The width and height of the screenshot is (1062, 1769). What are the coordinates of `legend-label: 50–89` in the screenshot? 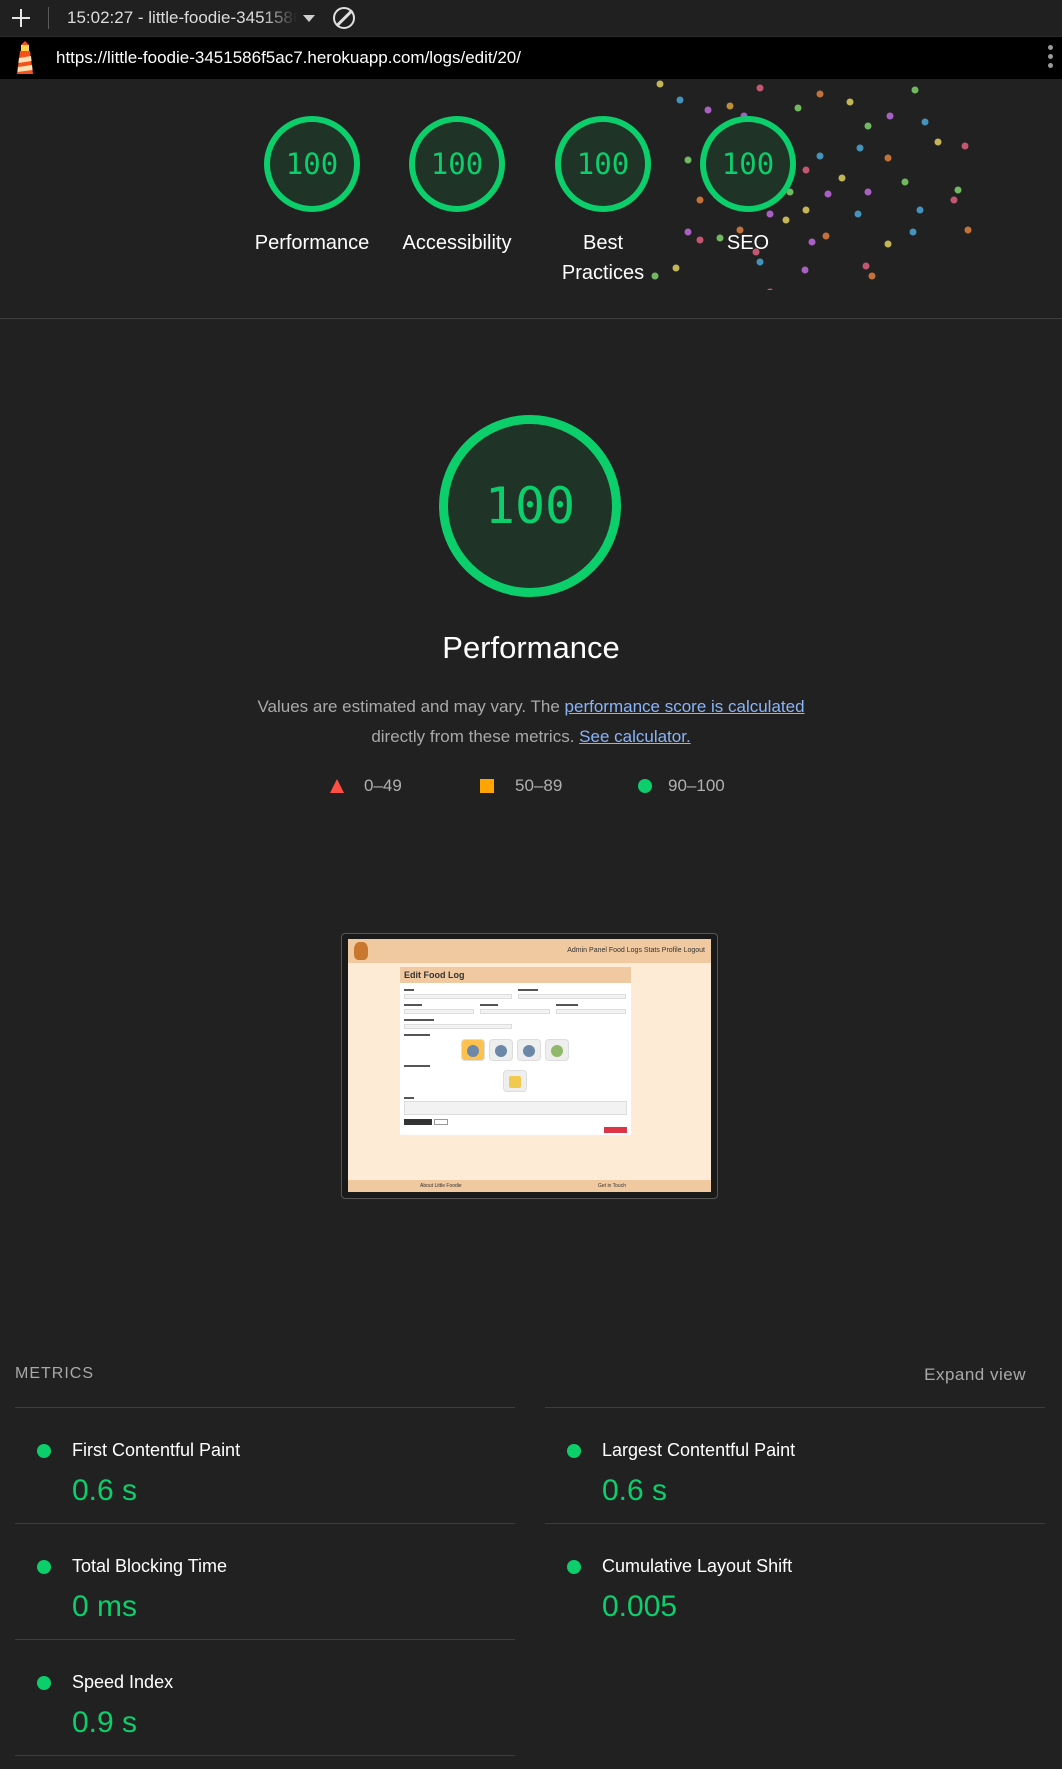 It's located at (539, 785).